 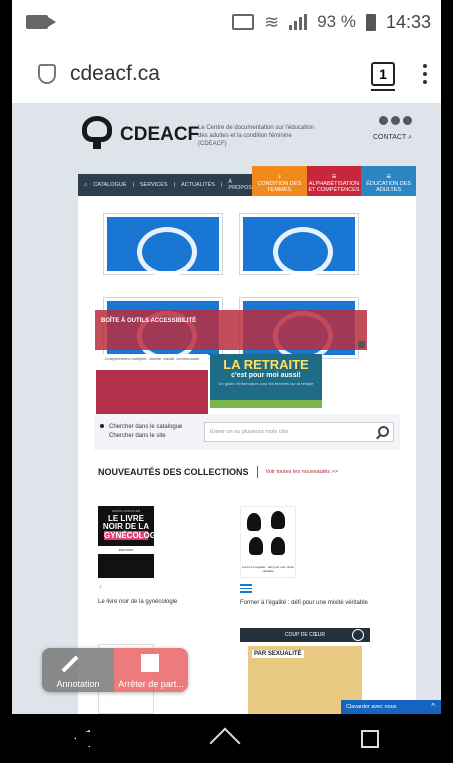 I want to click on hearing-tile, so click(x=299, y=245).